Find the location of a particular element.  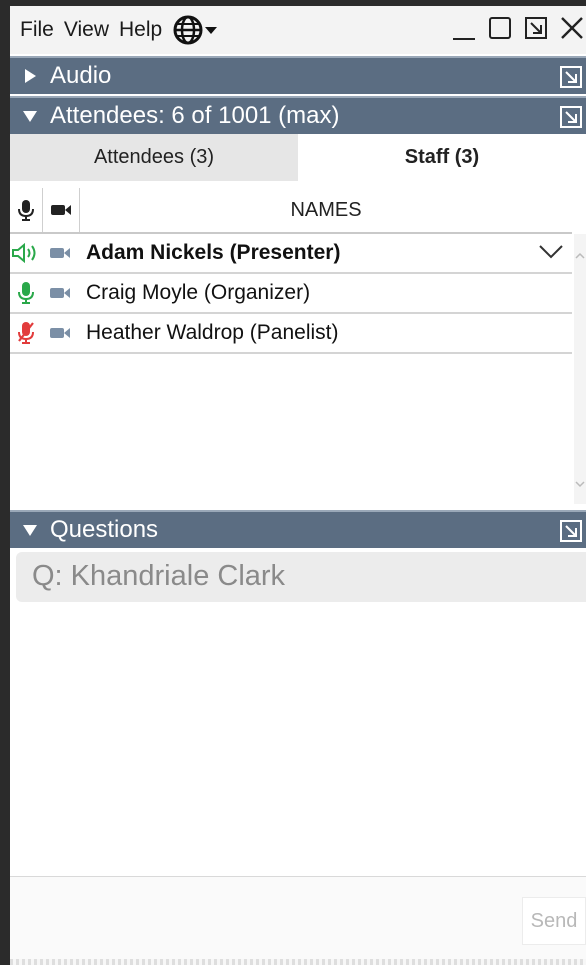

menu-file: File is located at coordinates (37, 30).